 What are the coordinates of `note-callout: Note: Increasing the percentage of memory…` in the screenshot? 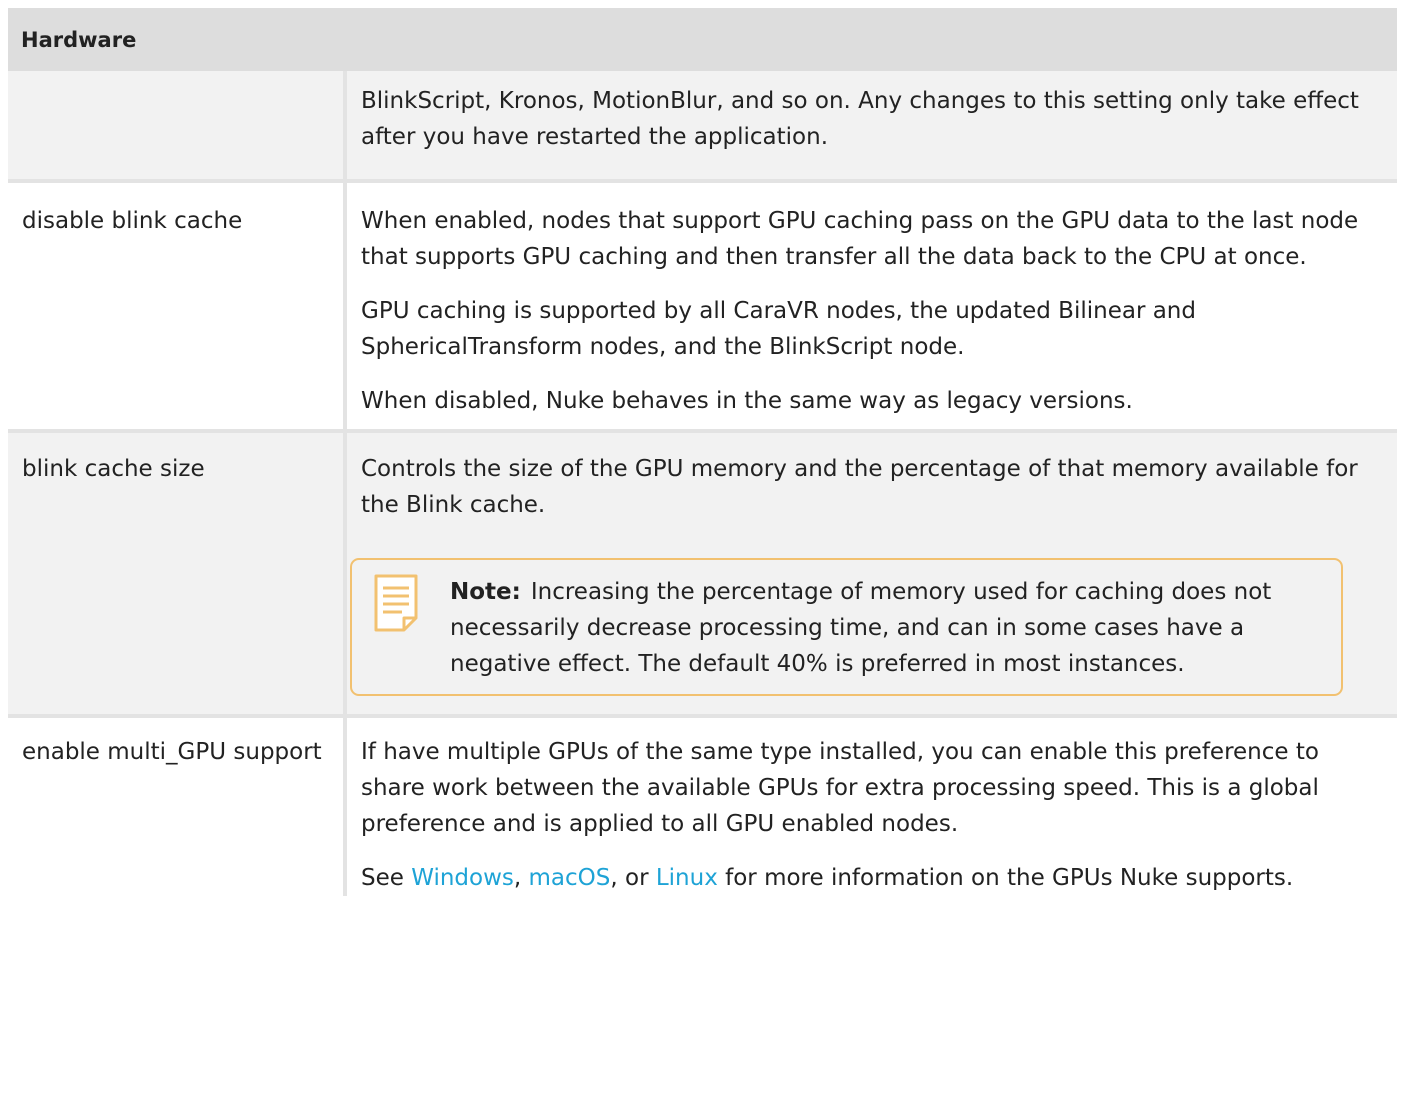 It's located at (846, 627).